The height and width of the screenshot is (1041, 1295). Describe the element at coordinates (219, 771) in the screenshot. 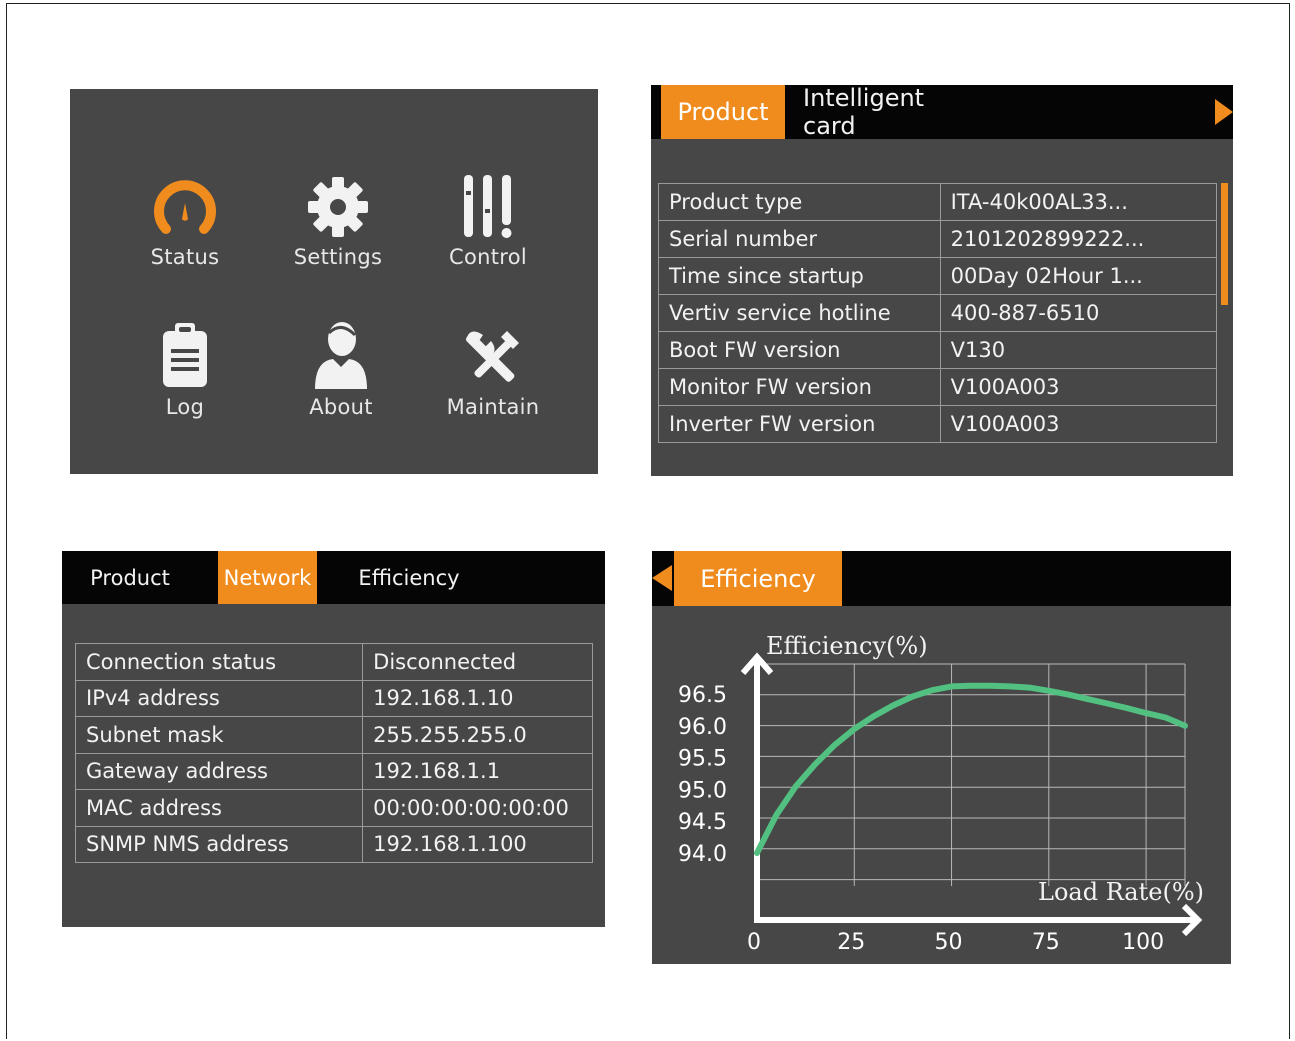

I see `row-label: Gateway address` at that location.